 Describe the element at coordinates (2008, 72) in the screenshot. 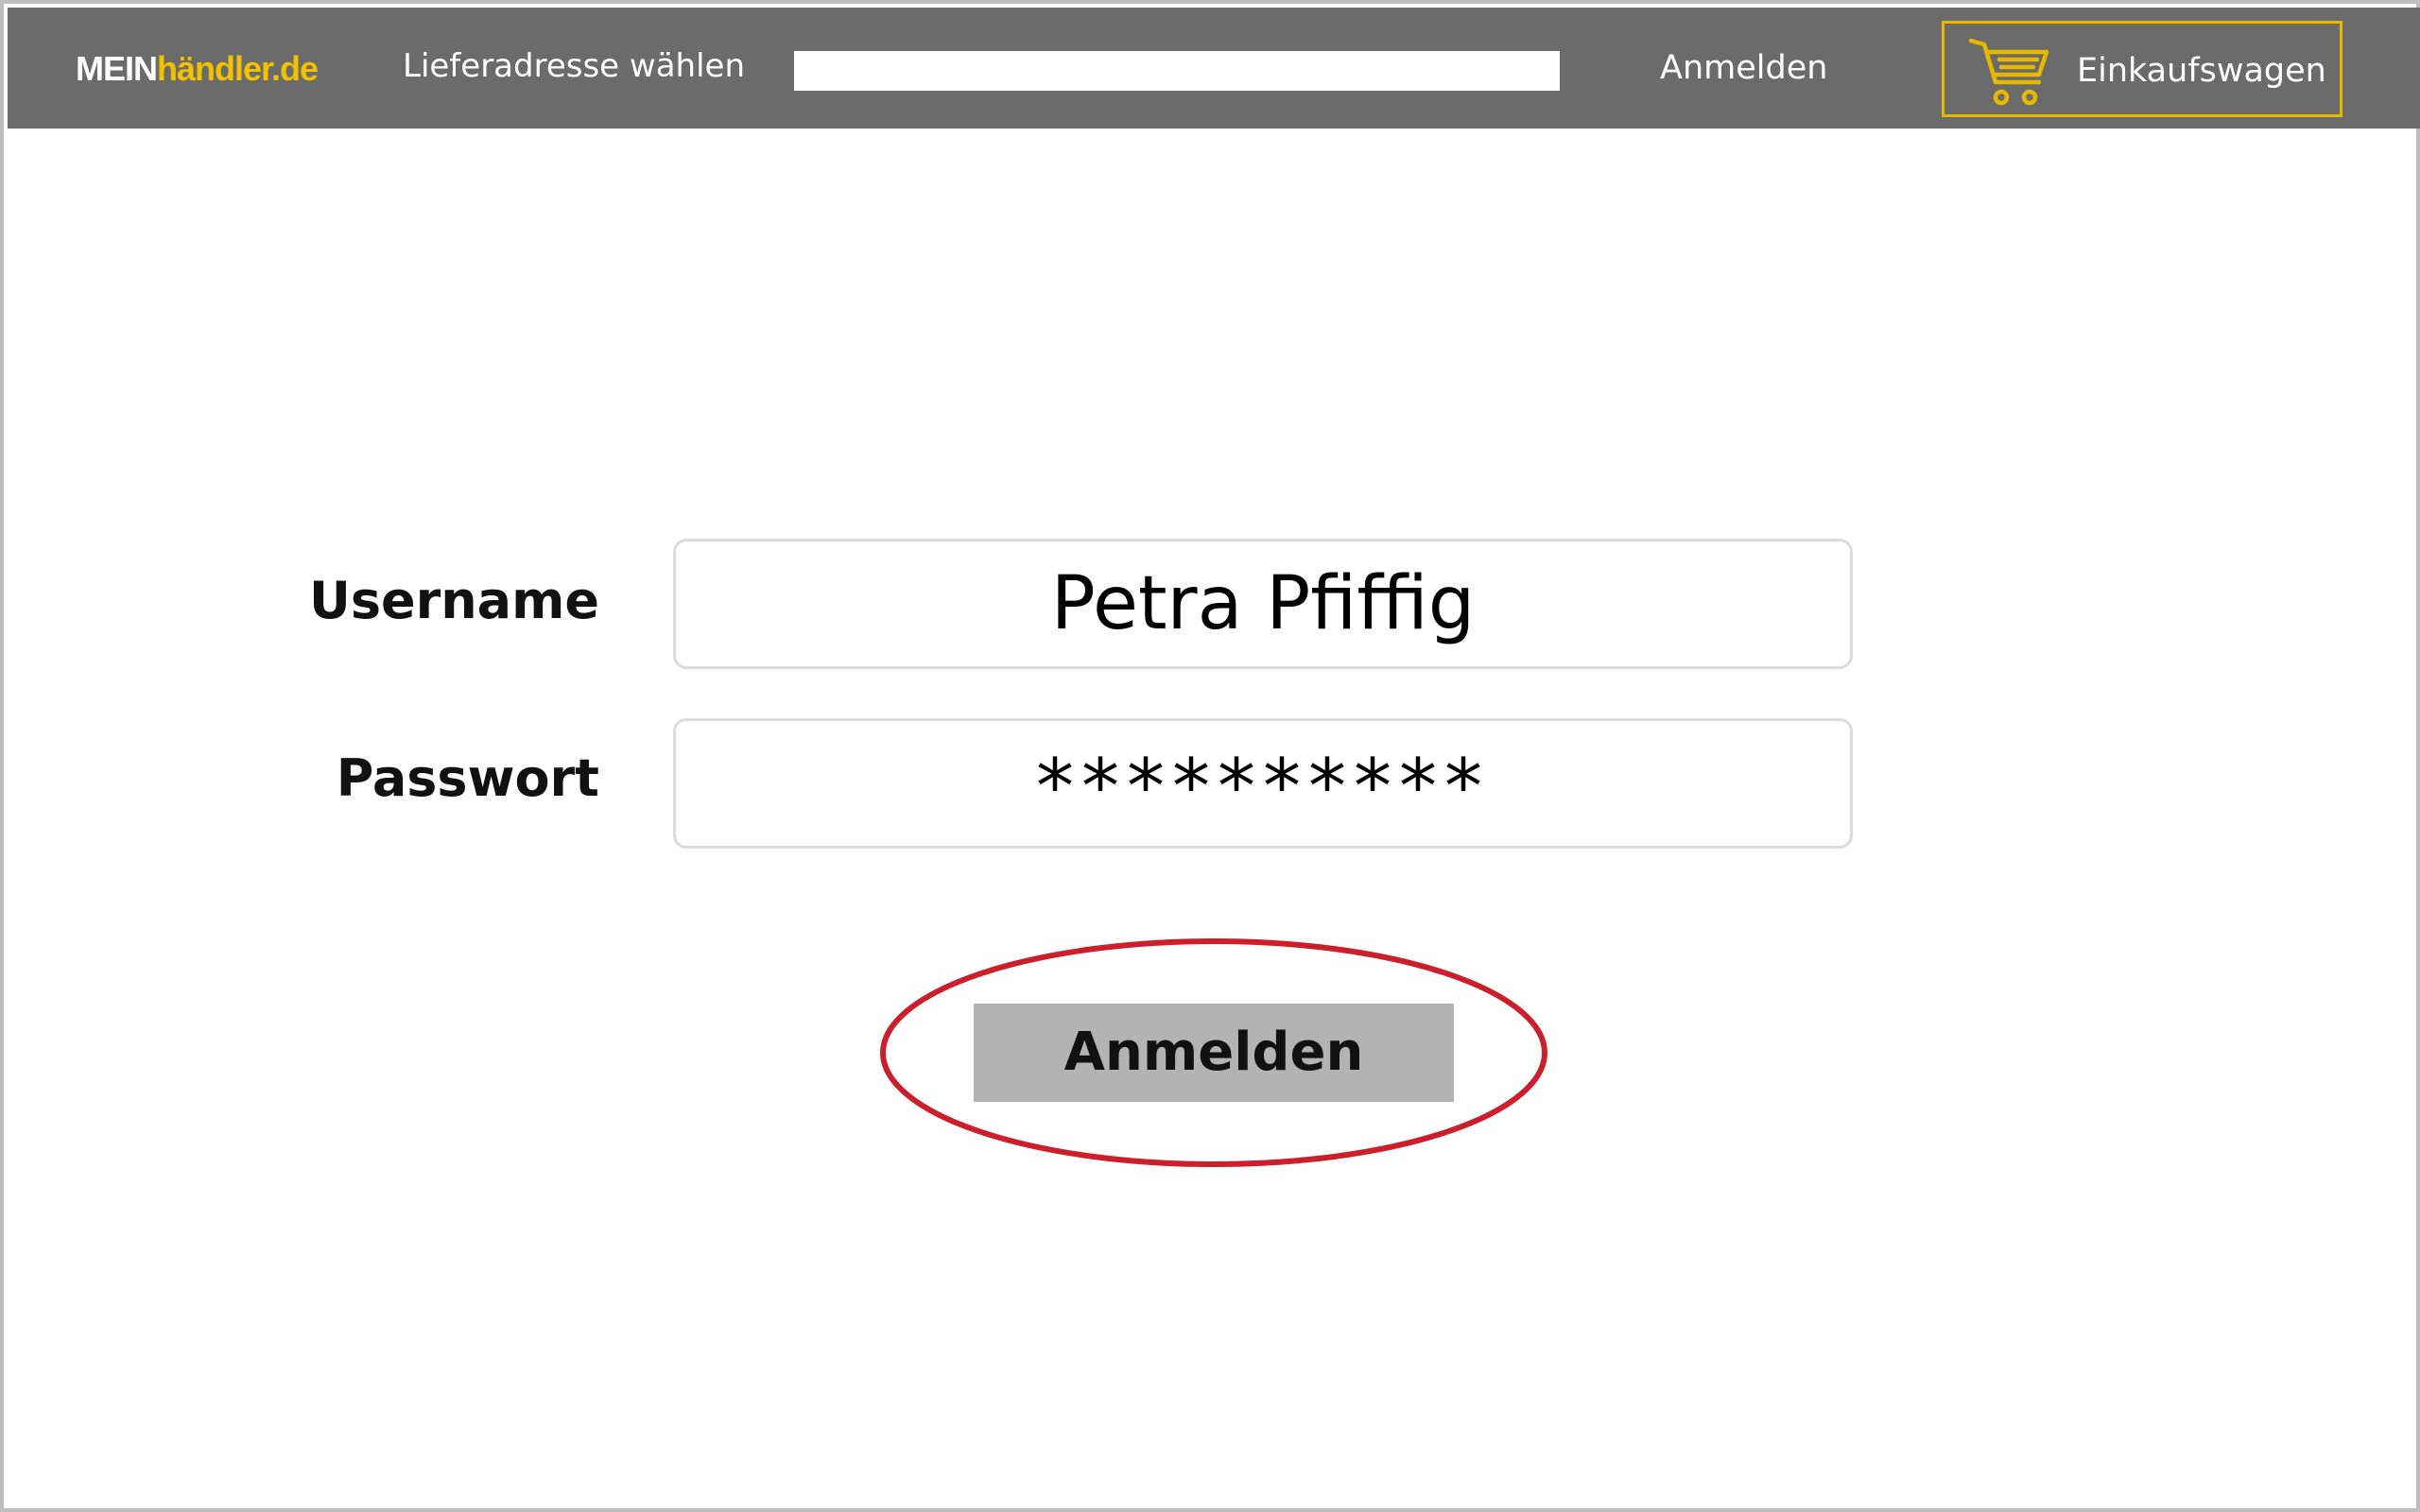

I see `shopping-cart-icon` at that location.